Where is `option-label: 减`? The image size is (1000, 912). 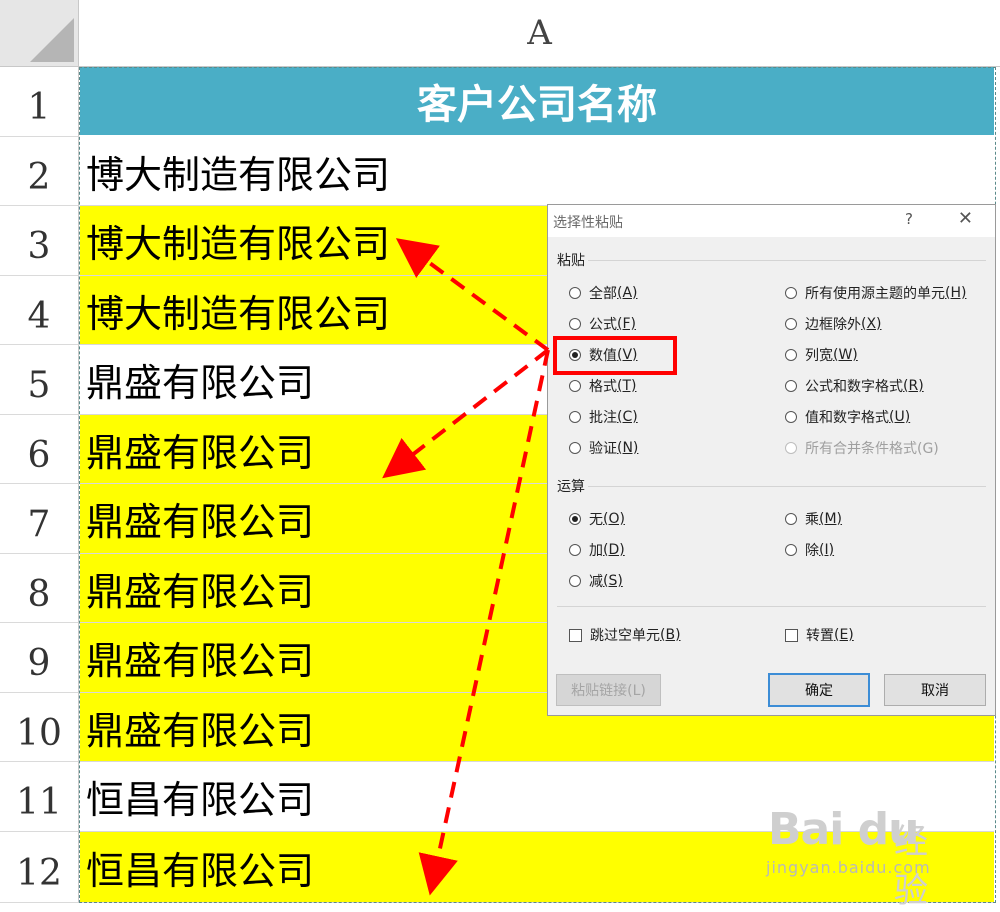
option-label: 减 is located at coordinates (596, 582).